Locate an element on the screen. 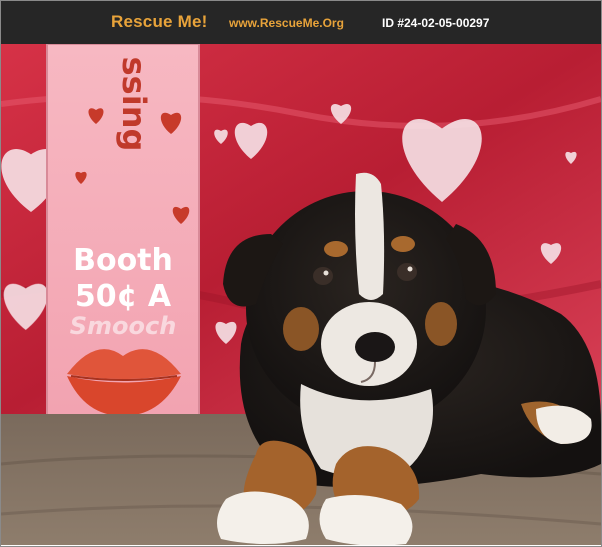  sign-line-top: ssing is located at coordinates (134, 104).